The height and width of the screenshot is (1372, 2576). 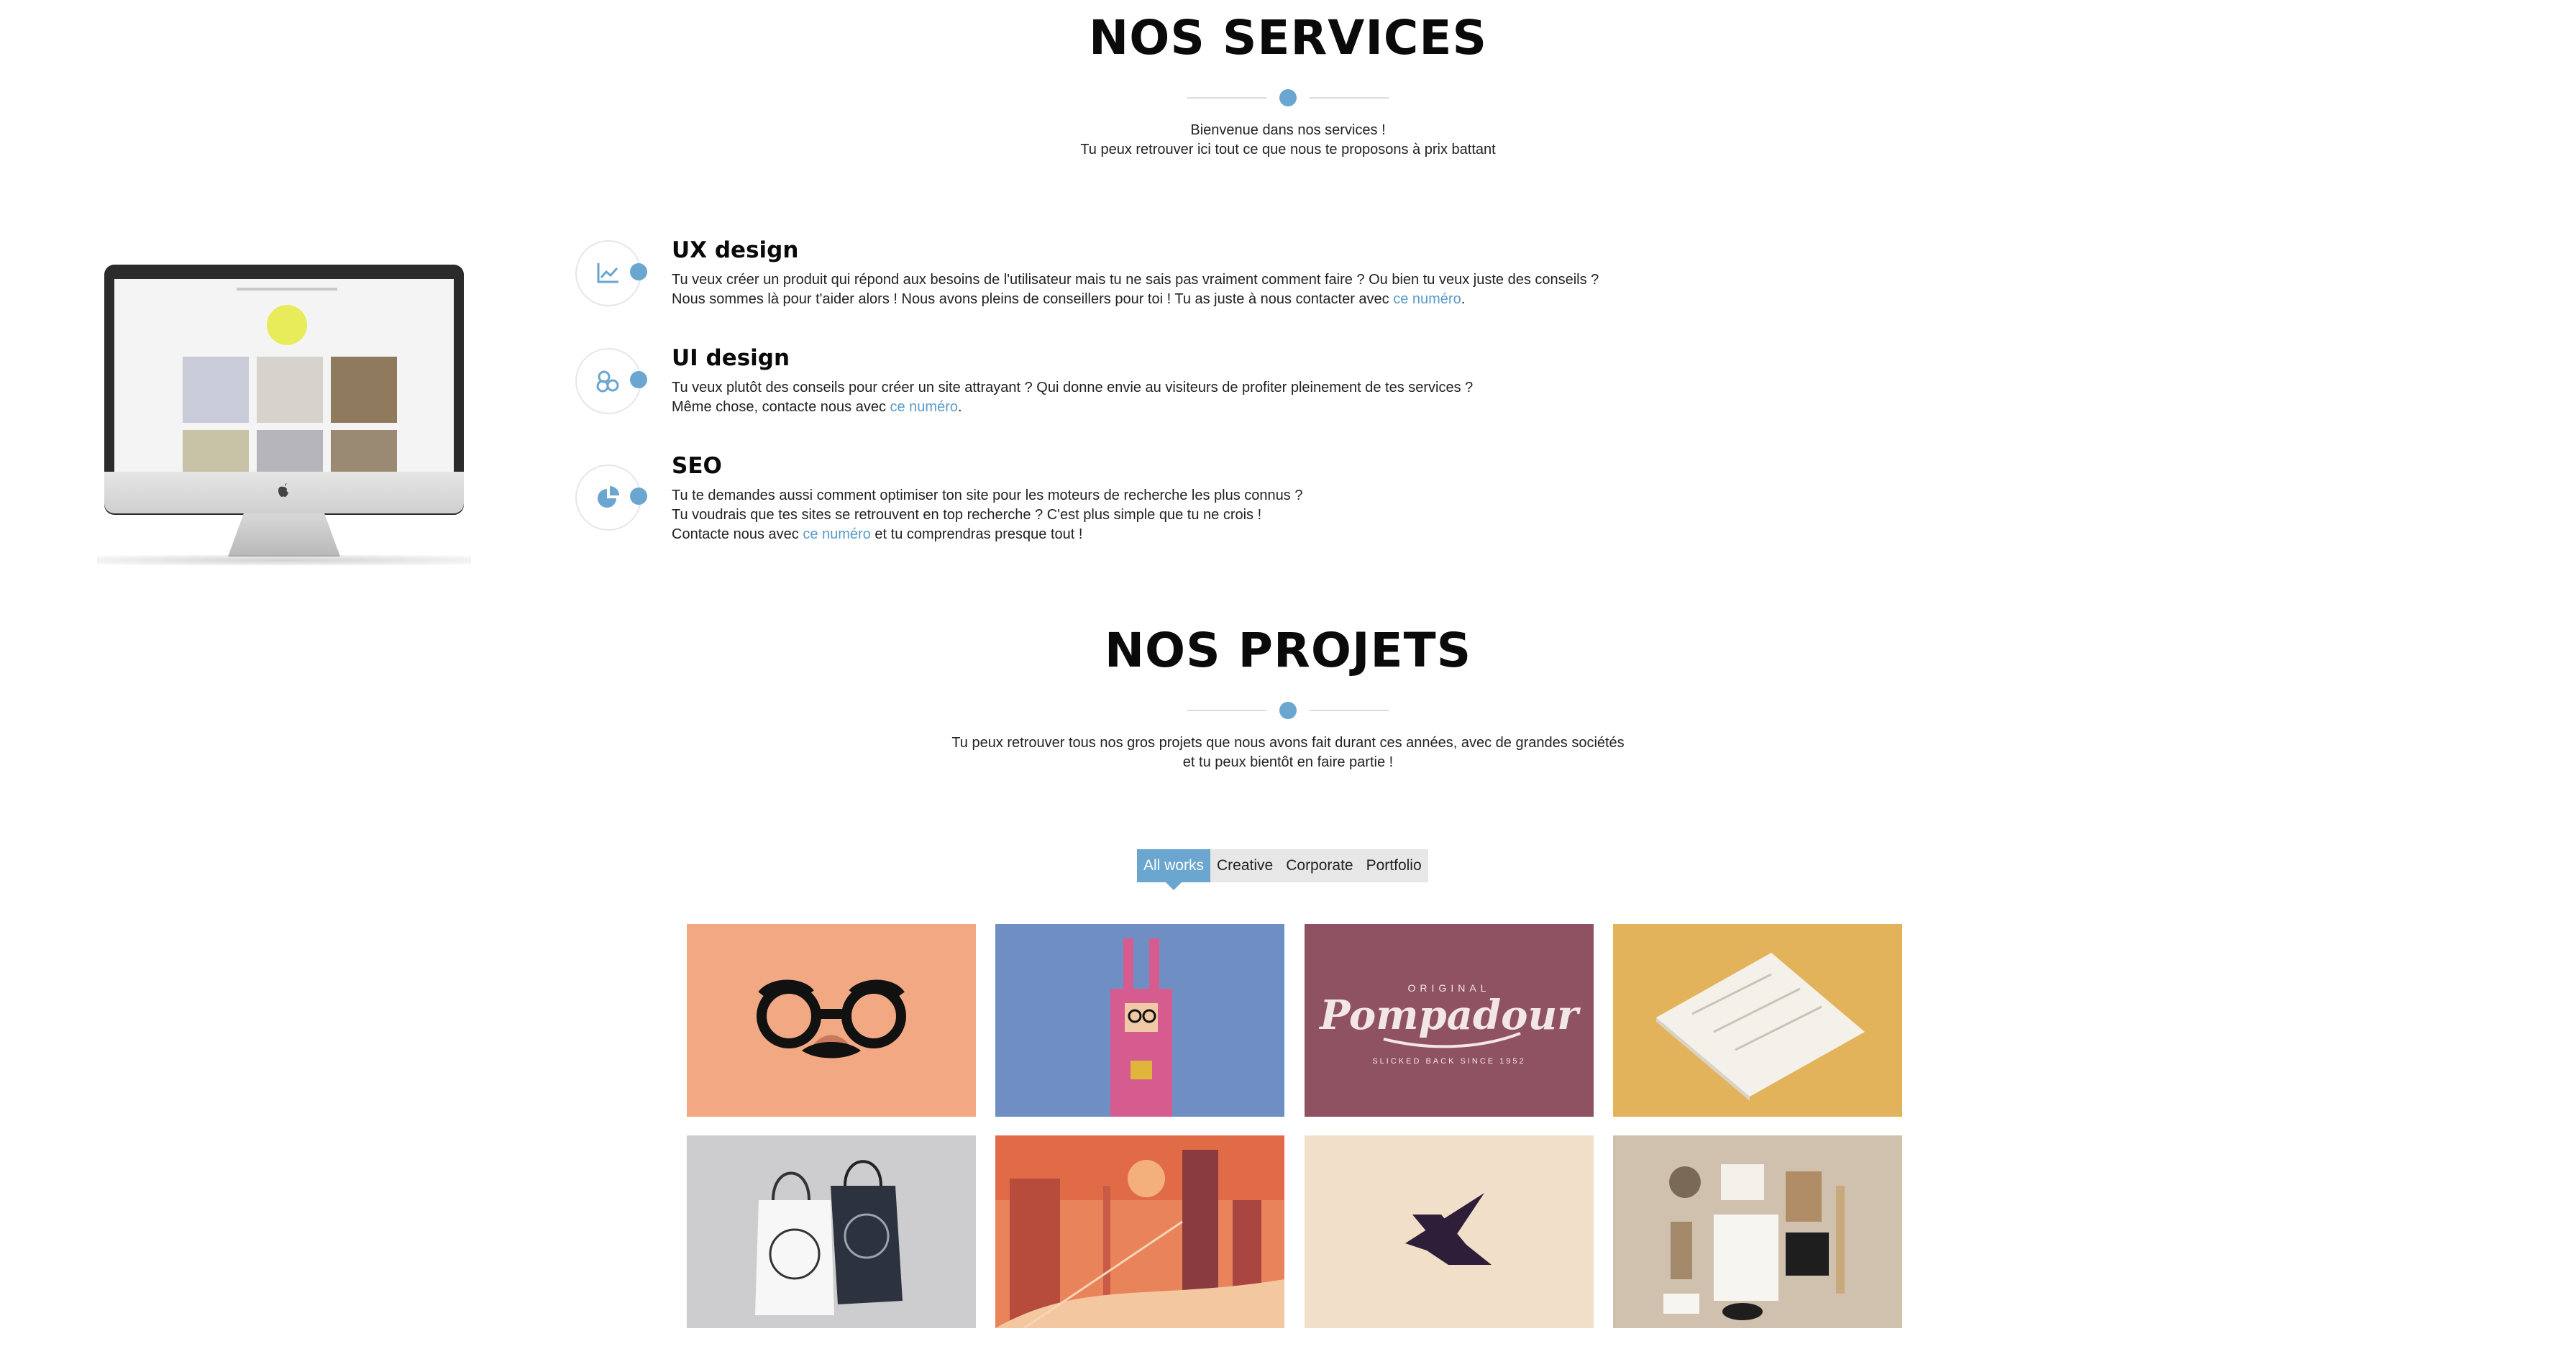 What do you see at coordinates (781, 407) in the screenshot?
I see `service-text: Même chose, contacte nous avec` at bounding box center [781, 407].